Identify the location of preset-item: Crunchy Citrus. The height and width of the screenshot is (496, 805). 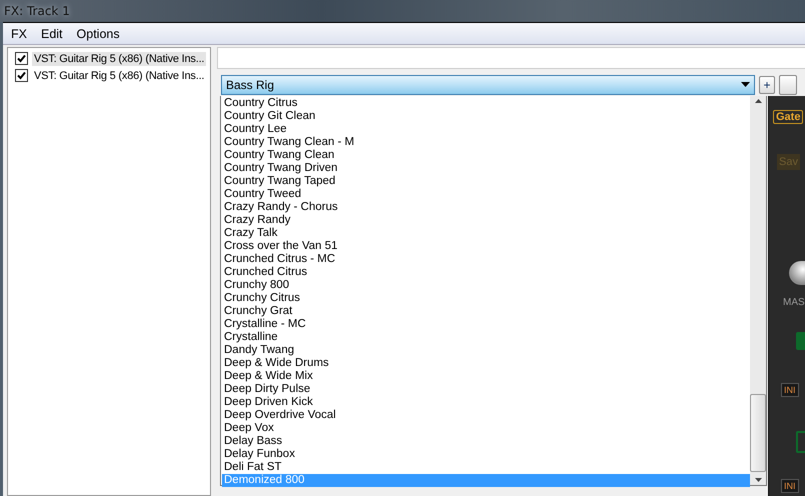
(486, 298).